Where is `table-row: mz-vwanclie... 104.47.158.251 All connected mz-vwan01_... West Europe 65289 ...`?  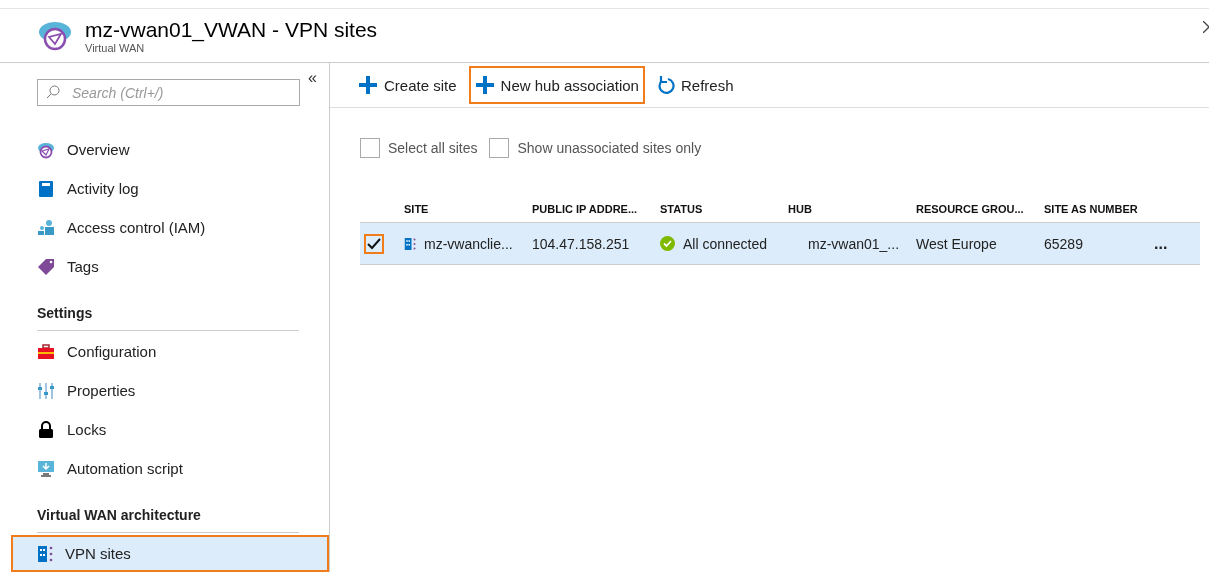
table-row: mz-vwanclie... 104.47.158.251 All connected mz-vwan01_... West Europe 65289 ... is located at coordinates (780, 243).